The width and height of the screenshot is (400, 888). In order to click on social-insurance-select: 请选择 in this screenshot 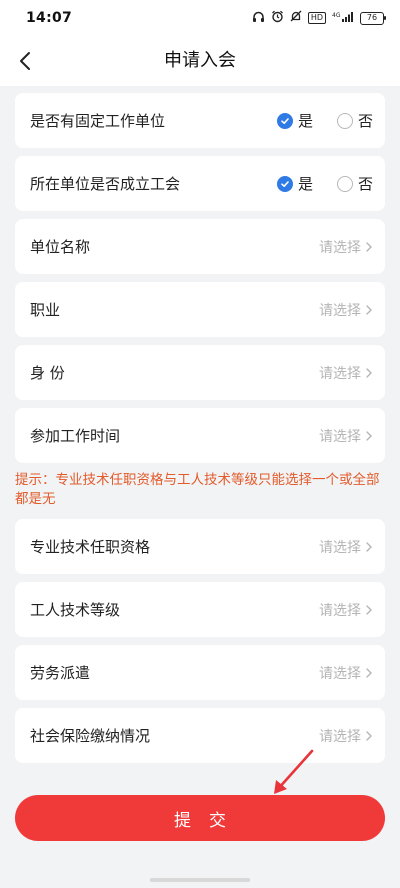, I will do `click(346, 736)`.